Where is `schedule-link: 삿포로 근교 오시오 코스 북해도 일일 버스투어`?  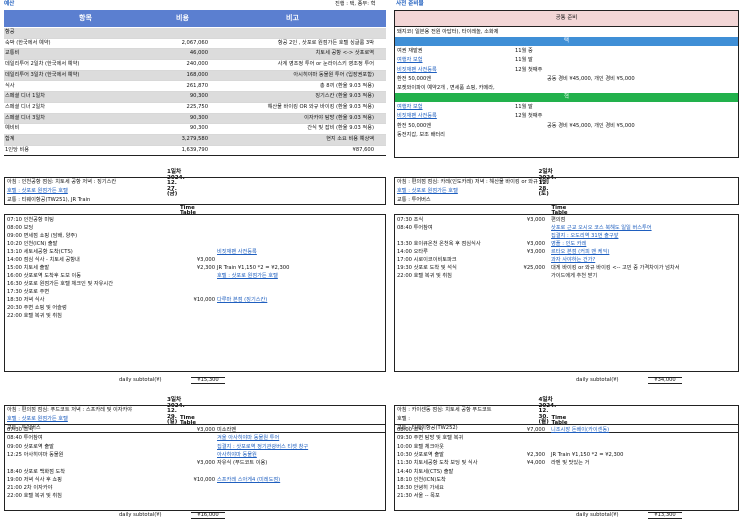 schedule-link: 삿포로 근교 오시오 코스 북해도 일일 버스투어 is located at coordinates (601, 228).